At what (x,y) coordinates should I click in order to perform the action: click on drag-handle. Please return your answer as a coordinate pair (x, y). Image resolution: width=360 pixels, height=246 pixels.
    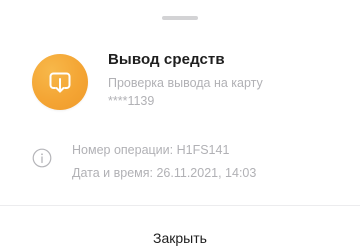
    Looking at the image, I should click on (180, 18).